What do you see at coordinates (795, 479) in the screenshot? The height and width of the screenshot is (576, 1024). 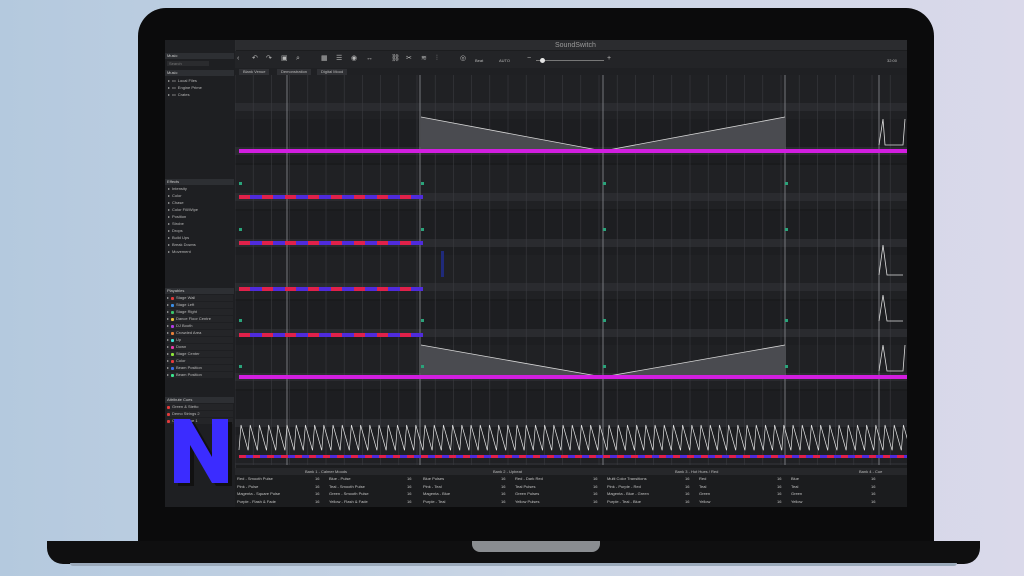 I see `cue-cell: Blue` at bounding box center [795, 479].